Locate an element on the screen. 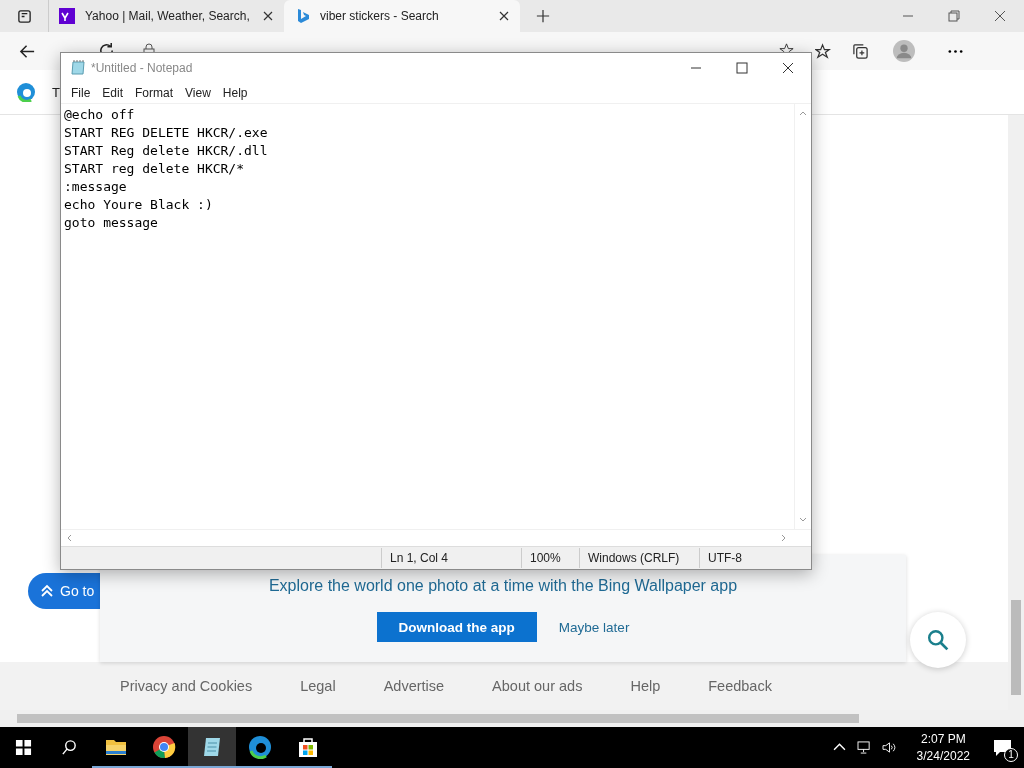  network-icon is located at coordinates (864, 747).